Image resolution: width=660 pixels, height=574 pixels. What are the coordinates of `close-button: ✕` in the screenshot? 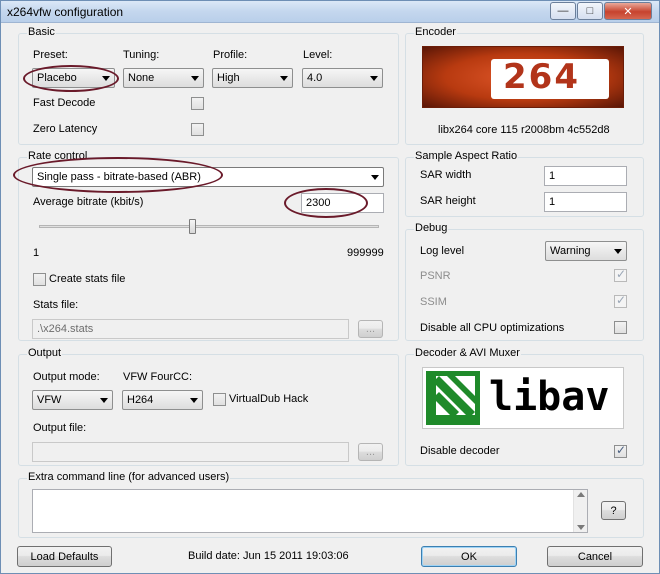 It's located at (628, 11).